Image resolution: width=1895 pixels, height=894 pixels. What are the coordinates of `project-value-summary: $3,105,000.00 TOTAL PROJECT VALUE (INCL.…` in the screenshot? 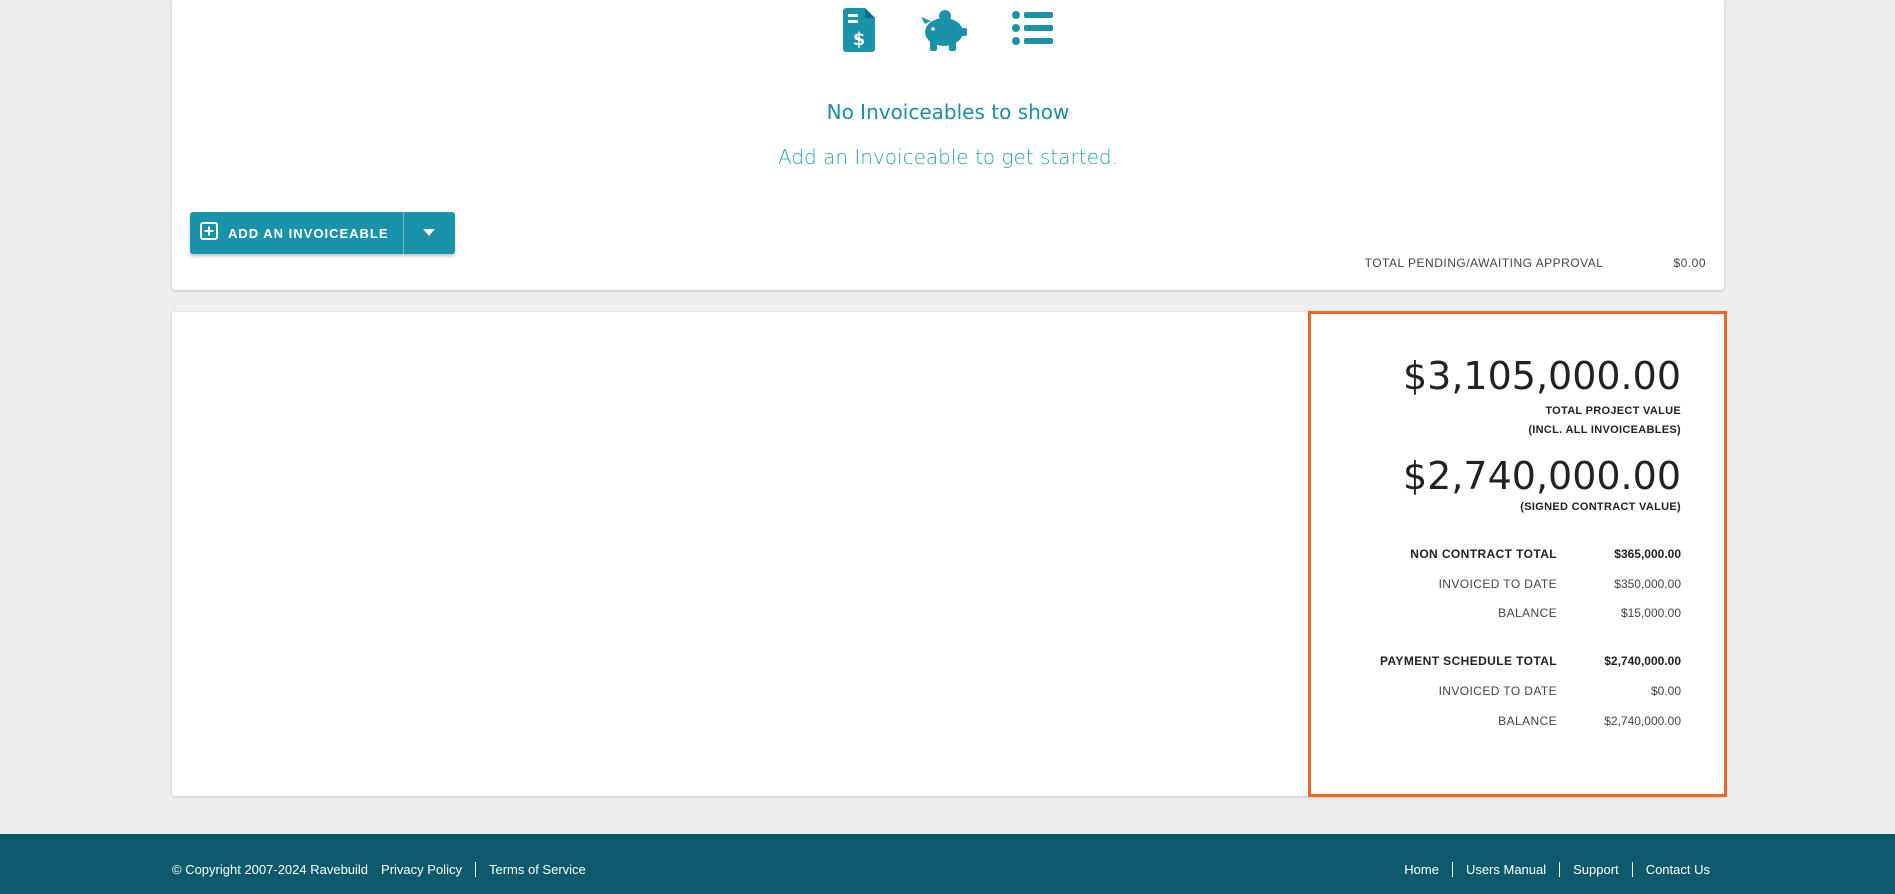 It's located at (1517, 554).